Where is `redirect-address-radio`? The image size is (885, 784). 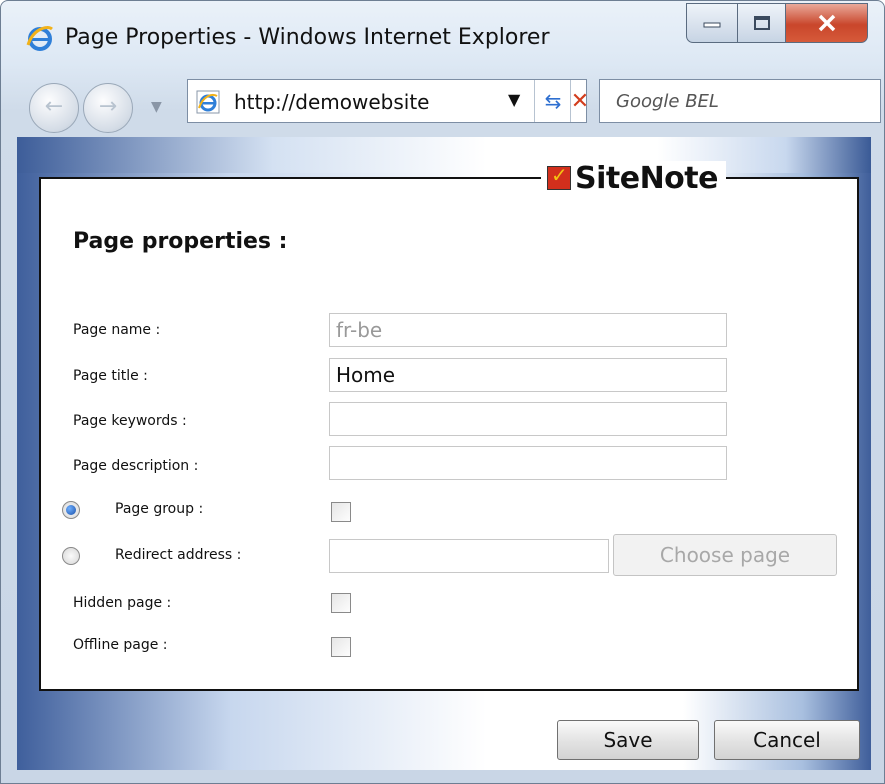 redirect-address-radio is located at coordinates (71, 556).